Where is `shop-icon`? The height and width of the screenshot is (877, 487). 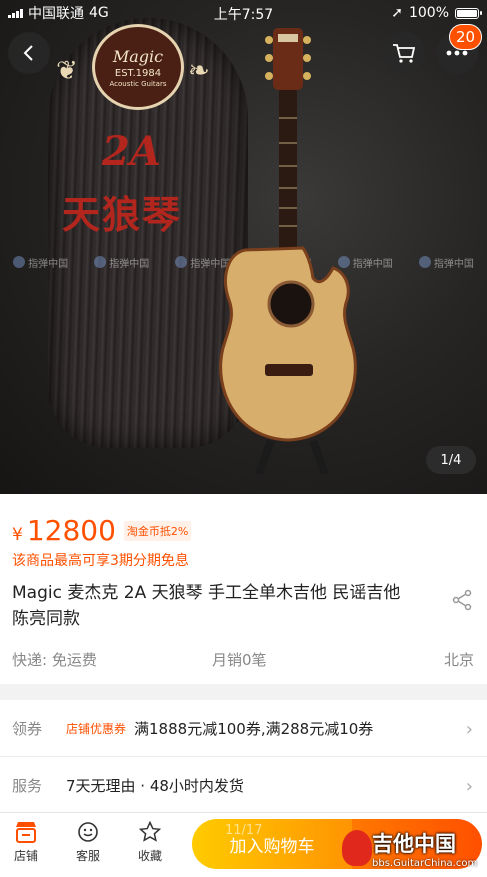 shop-icon is located at coordinates (26, 832).